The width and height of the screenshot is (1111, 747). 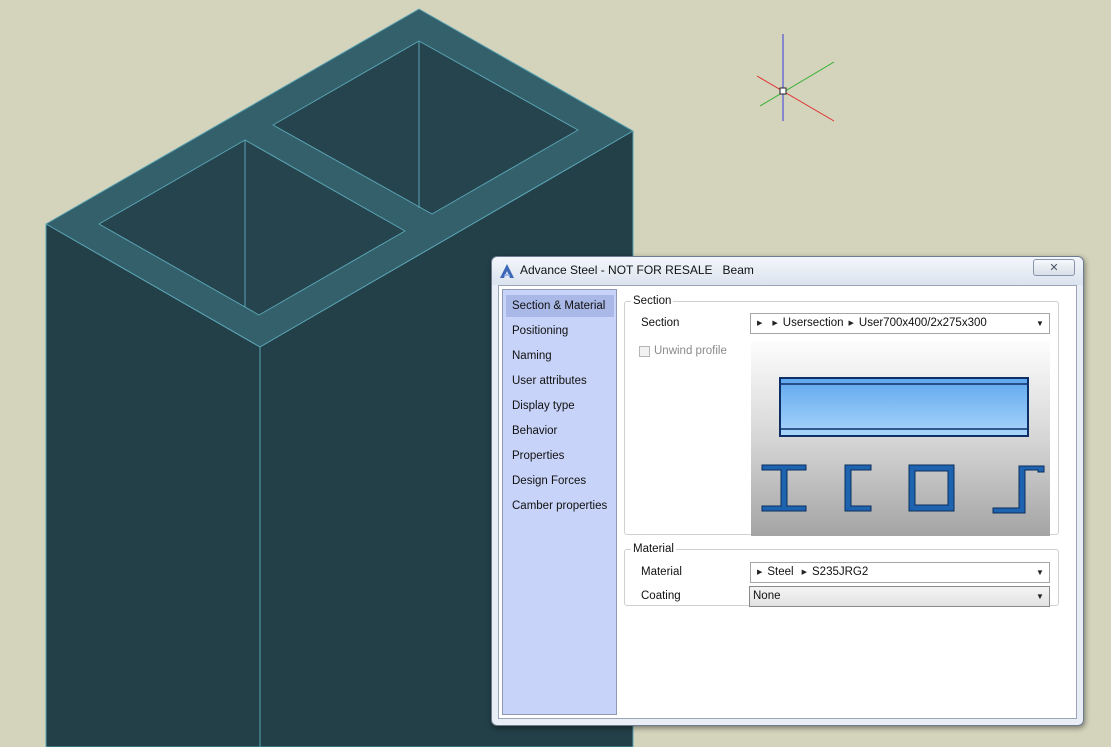 I want to click on section-profile: User700x400/2x275x300, so click(x=922, y=323).